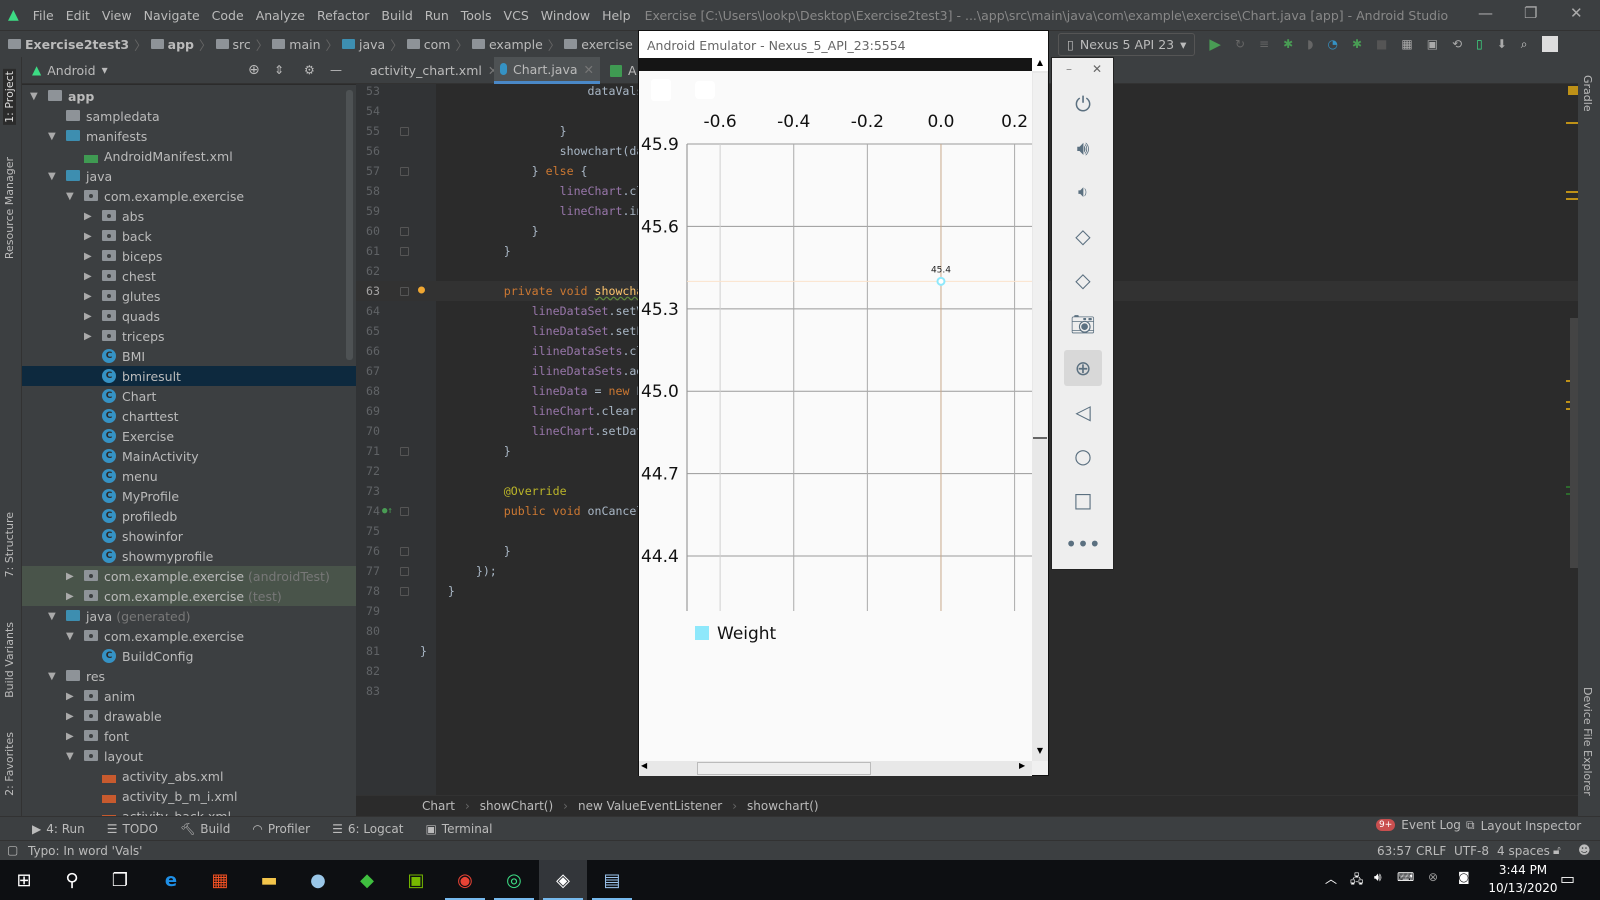  Describe the element at coordinates (1530, 13) in the screenshot. I see `restore-button: ❐` at that location.